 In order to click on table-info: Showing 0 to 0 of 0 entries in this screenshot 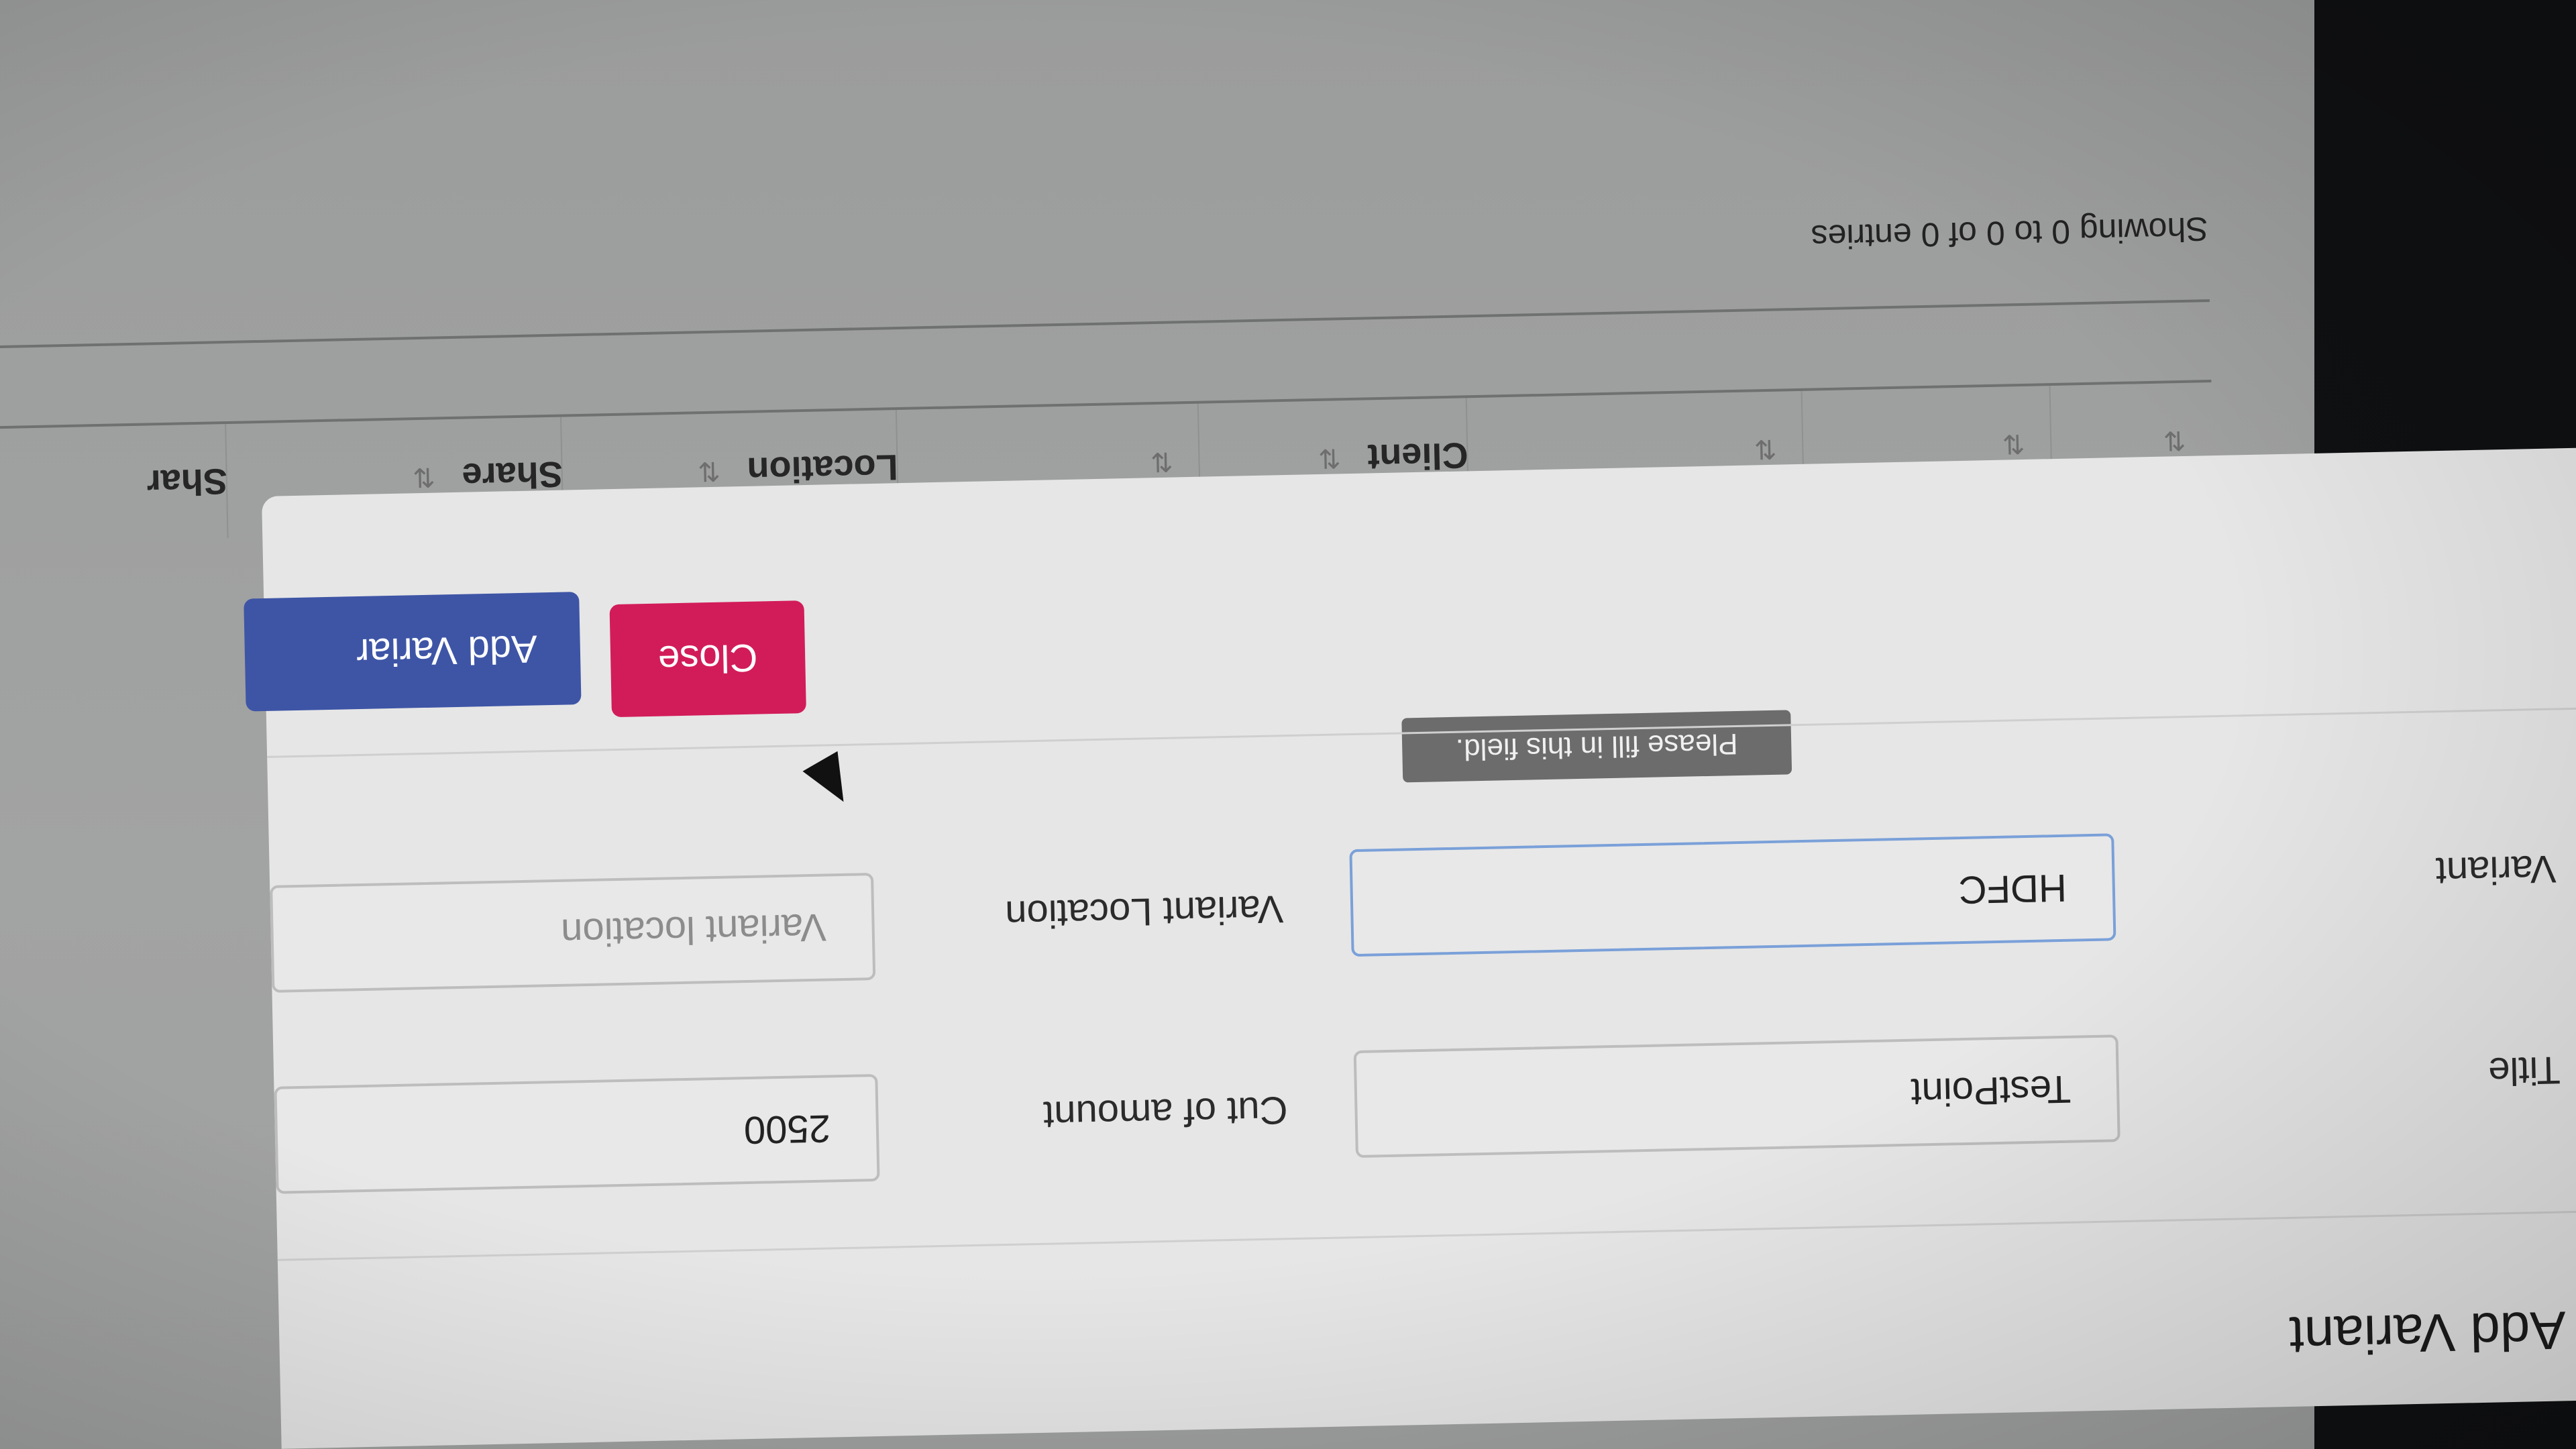, I will do `click(2010, 233)`.